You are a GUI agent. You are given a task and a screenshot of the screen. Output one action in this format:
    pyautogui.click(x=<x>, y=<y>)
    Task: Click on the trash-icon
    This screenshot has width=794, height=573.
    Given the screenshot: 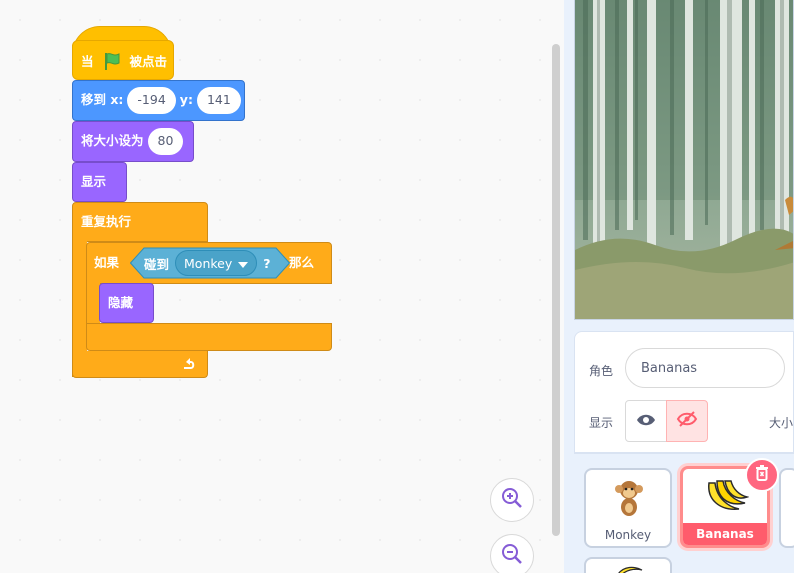 What is the action you would take?
    pyautogui.click(x=762, y=475)
    